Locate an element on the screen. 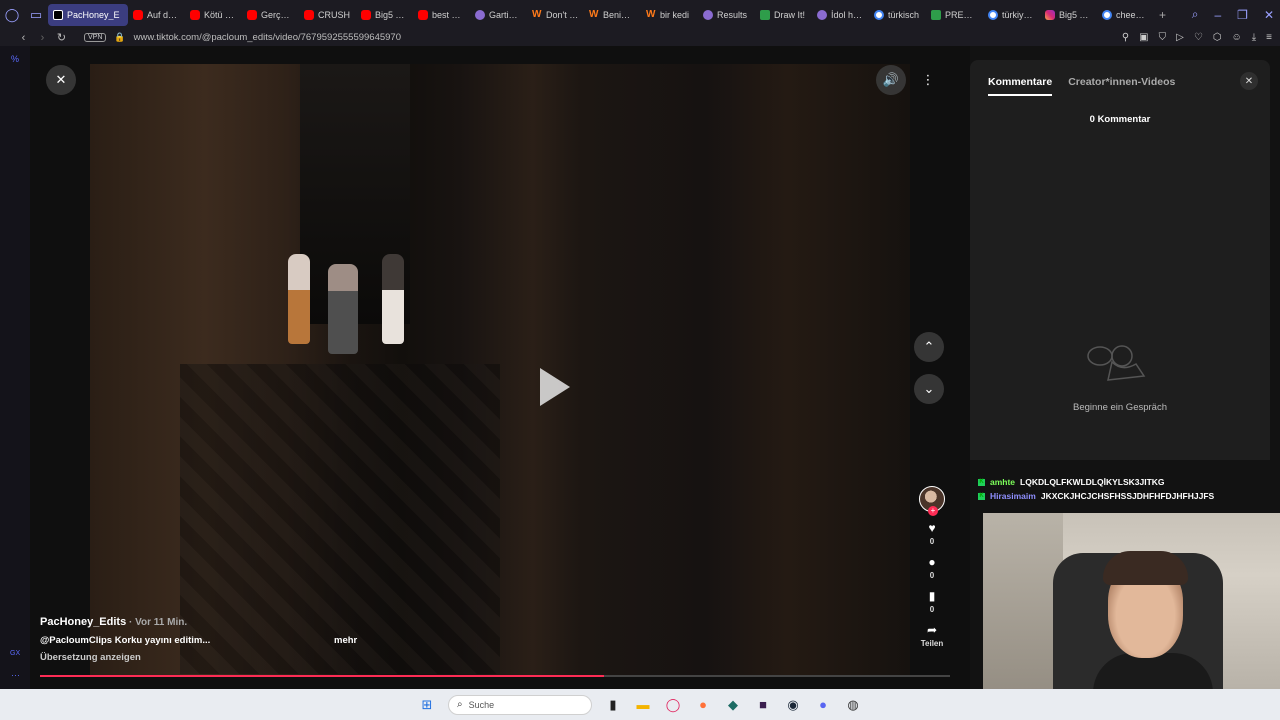 The image size is (1280, 720). like-action: ♥ 0 is located at coordinates (932, 533).